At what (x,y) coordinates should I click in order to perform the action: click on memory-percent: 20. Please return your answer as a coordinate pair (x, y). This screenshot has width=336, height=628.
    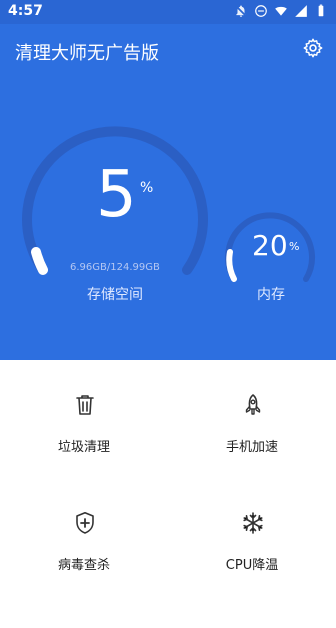
    Looking at the image, I should click on (270, 245).